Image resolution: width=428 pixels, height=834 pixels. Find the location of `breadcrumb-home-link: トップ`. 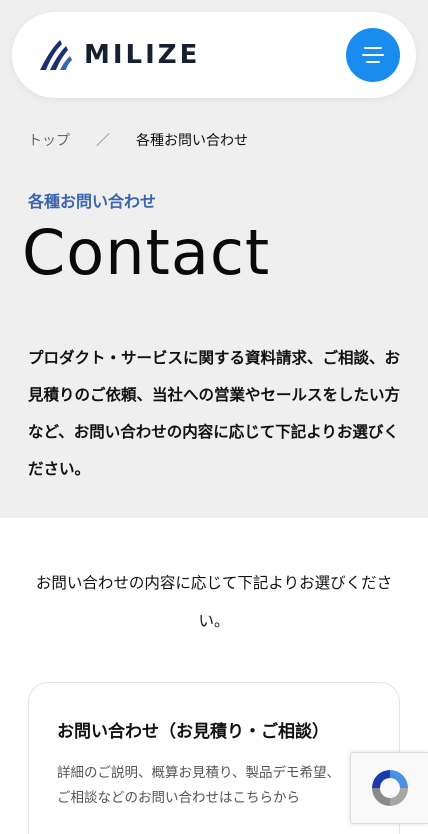

breadcrumb-home-link: トップ is located at coordinates (49, 140).